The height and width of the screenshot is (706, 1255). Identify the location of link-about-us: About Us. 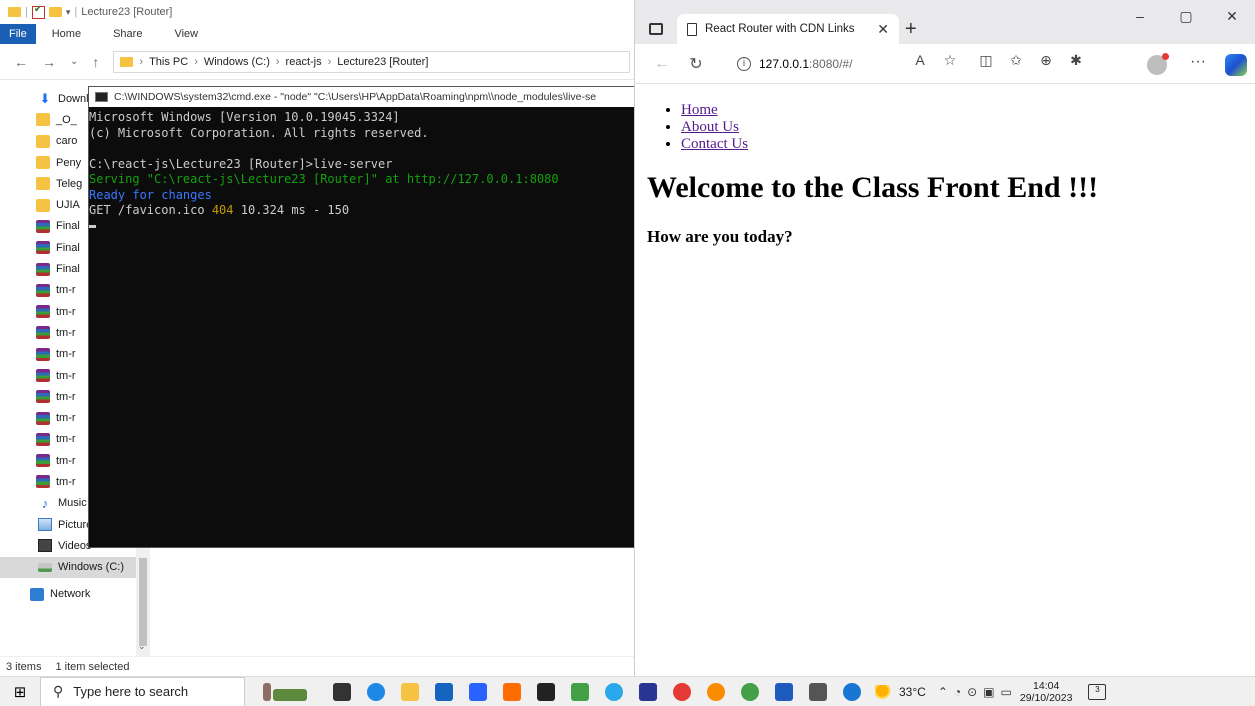
(710, 127).